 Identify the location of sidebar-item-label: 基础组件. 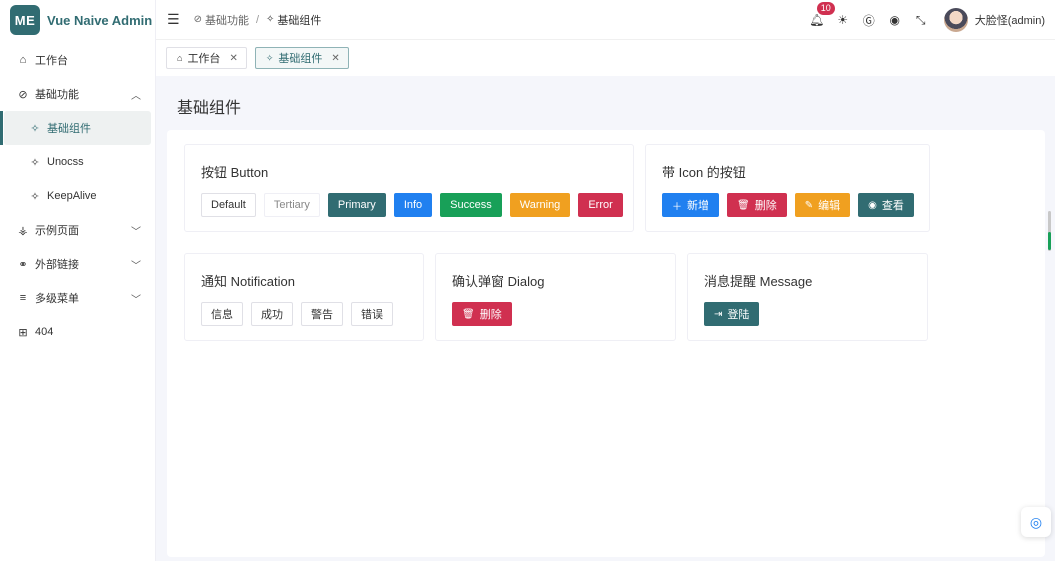
(69, 129).